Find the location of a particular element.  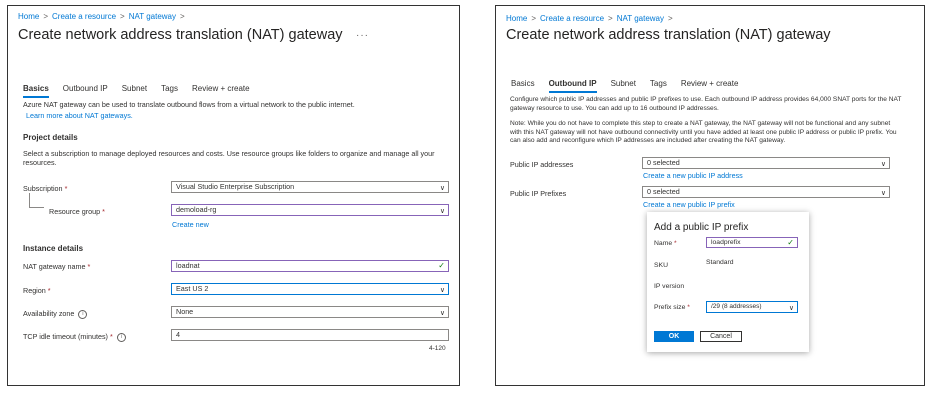

tcp-timeout-label: TCP idle timeout (minutes) * i is located at coordinates (74, 337).